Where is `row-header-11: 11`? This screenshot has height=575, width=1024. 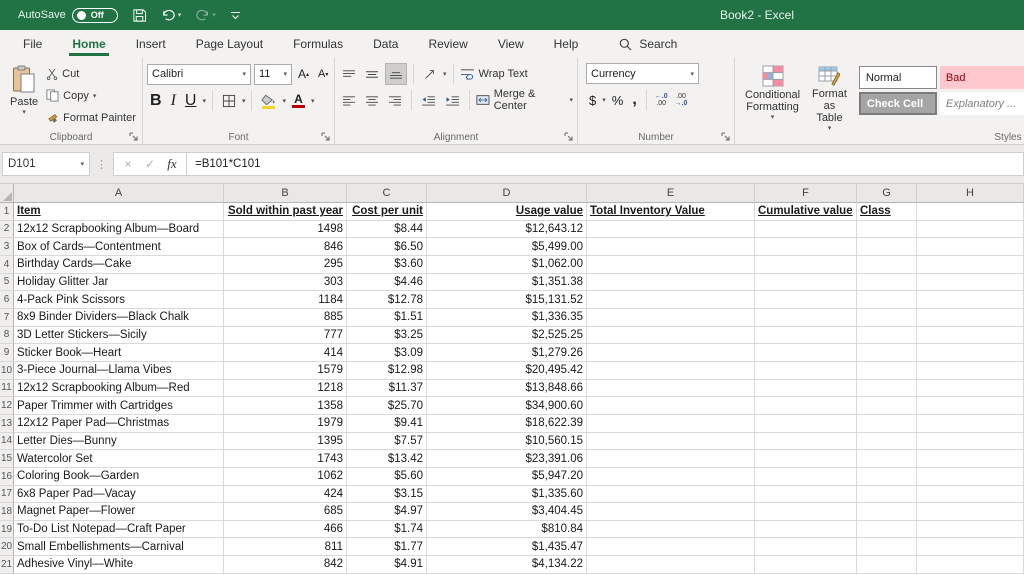
row-header-11: 11 is located at coordinates (7, 388).